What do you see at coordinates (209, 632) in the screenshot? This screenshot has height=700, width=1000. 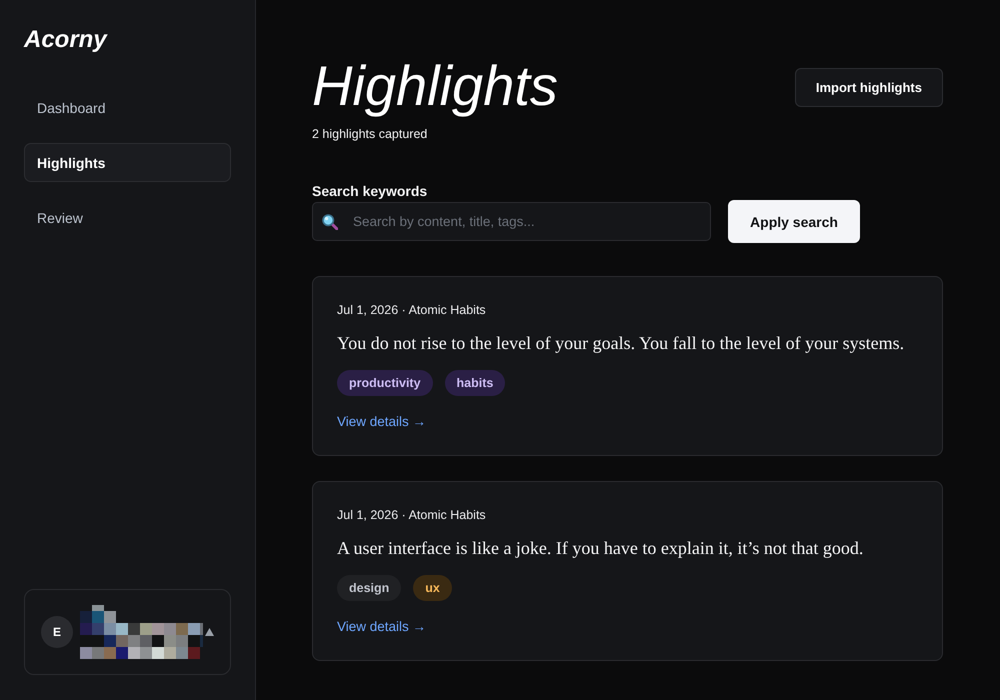 I see `caret-icon` at bounding box center [209, 632].